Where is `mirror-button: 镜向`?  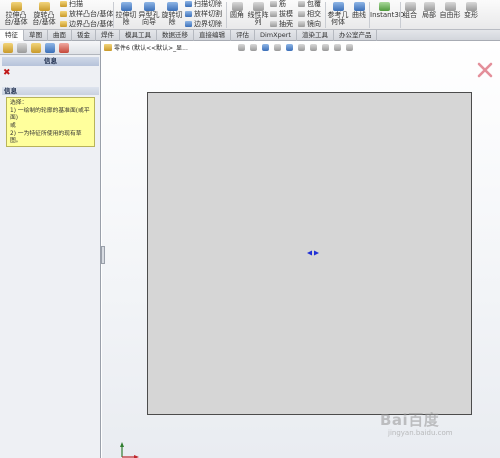 mirror-button: 镜向 is located at coordinates (309, 24).